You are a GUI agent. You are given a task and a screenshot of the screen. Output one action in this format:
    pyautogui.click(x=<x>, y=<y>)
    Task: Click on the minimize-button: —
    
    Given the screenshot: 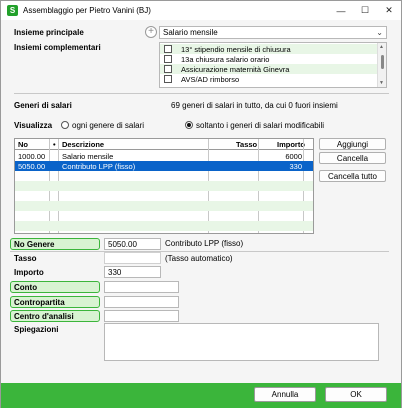 What is the action you would take?
    pyautogui.click(x=341, y=10)
    